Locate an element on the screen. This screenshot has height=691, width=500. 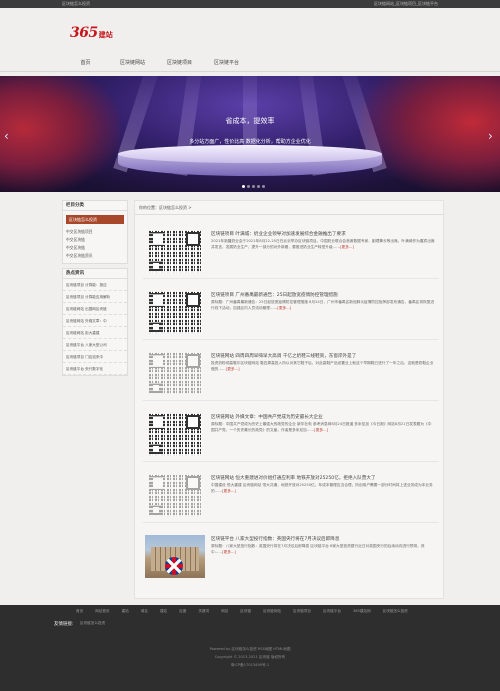
footer-link: 域名 is located at coordinates (144, 611).